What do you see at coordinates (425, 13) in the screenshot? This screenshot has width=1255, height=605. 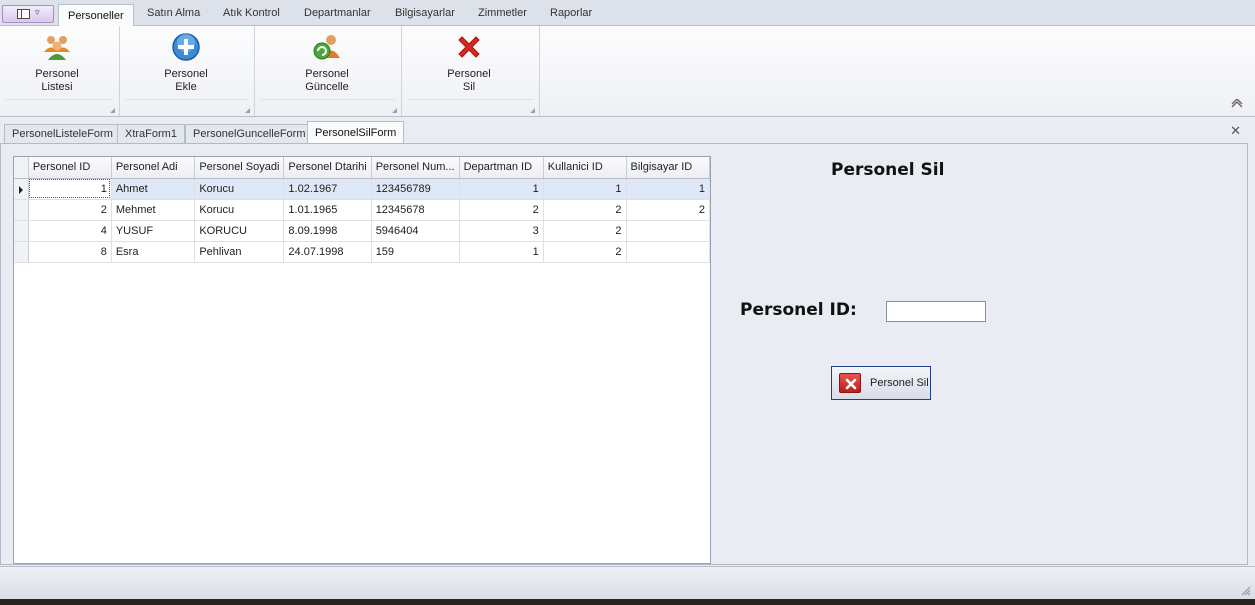 I see `tab-bilgisayarlar: Bilgisayarlar` at bounding box center [425, 13].